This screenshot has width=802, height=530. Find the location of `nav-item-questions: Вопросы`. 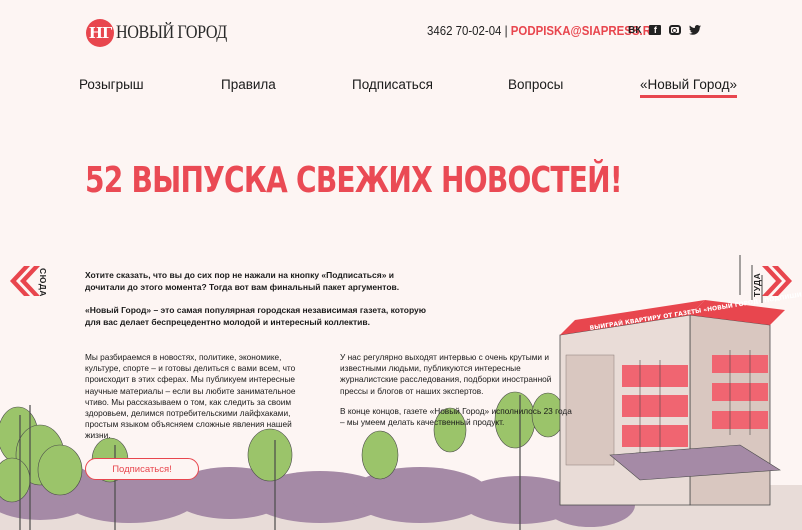

nav-item-questions: Вопросы is located at coordinates (535, 84).